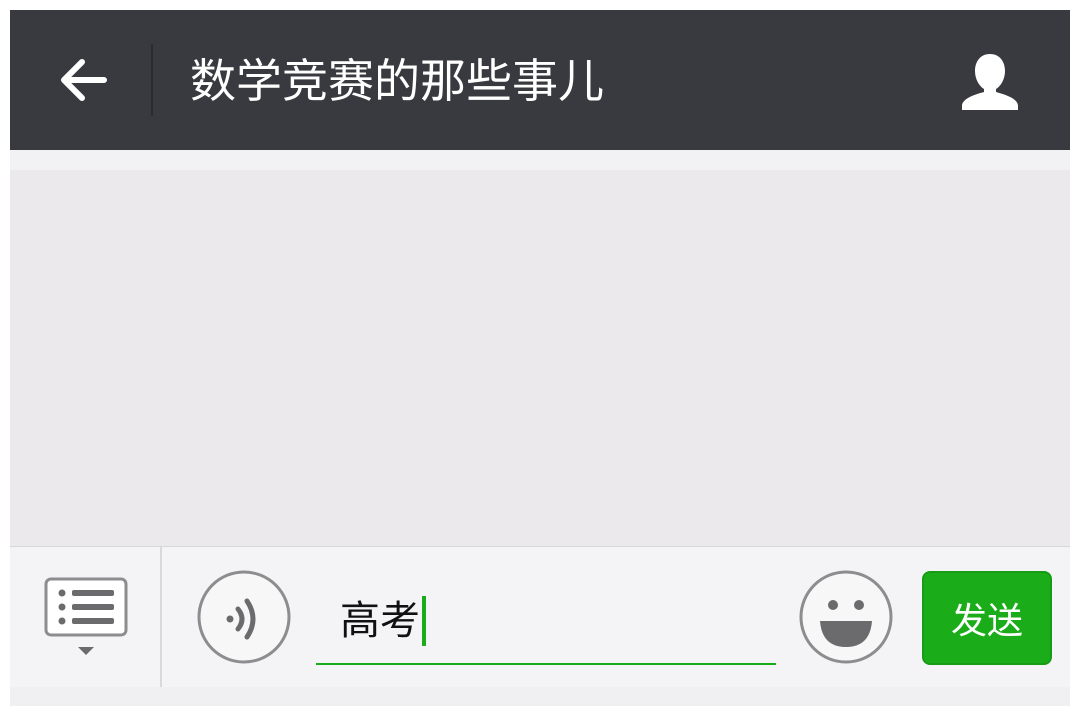  I want to click on header-separator, so click(540, 160).